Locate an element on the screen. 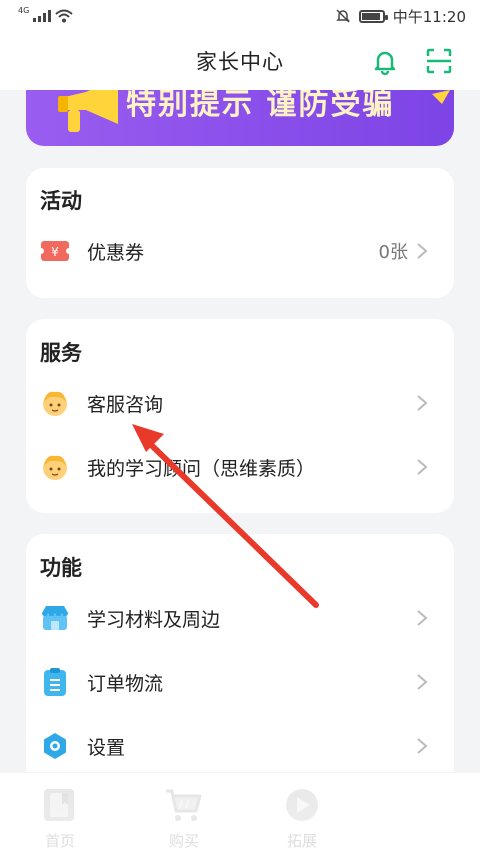 The image size is (480, 853). play-icon is located at coordinates (302, 805).